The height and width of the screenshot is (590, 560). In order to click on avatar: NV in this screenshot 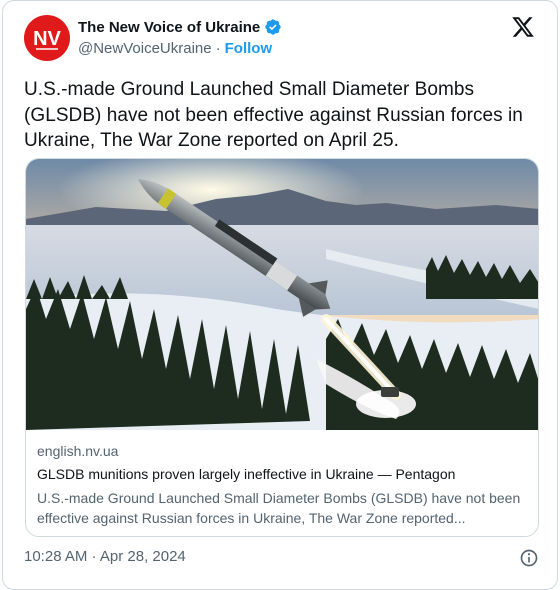, I will do `click(47, 38)`.